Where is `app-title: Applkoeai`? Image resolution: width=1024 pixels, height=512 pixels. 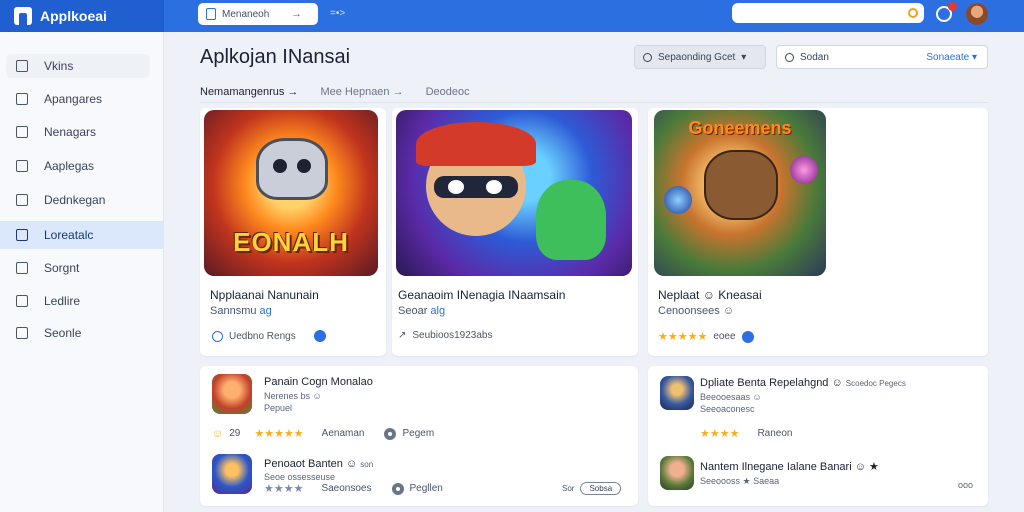 app-title: Applkoeai is located at coordinates (73, 16).